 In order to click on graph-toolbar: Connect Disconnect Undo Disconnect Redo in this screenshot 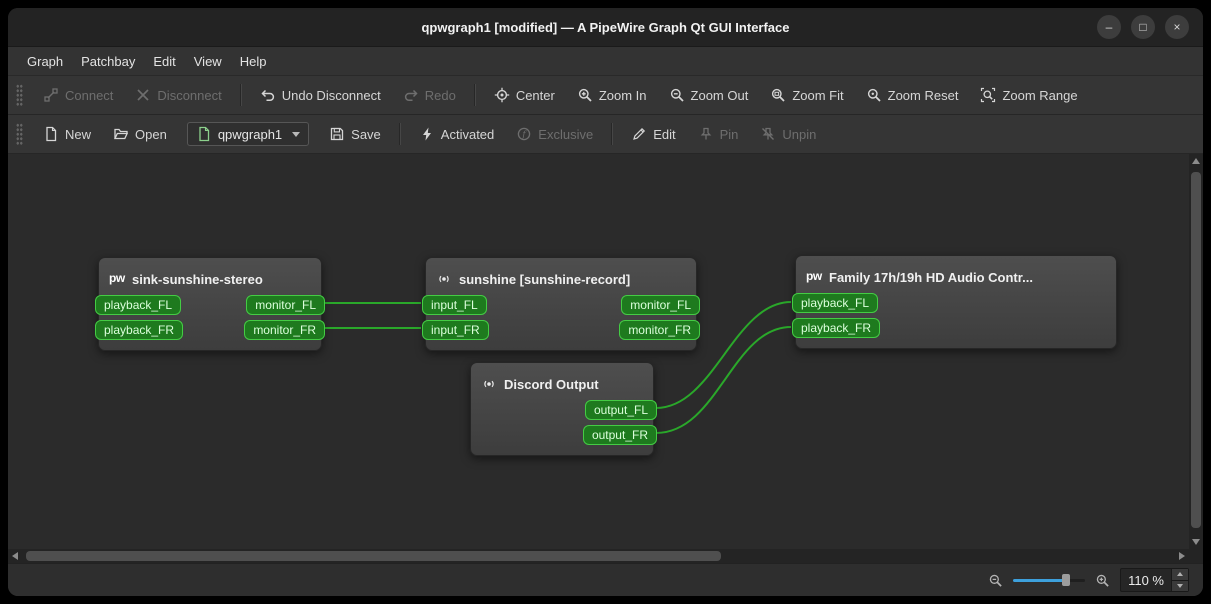, I will do `click(605, 95)`.